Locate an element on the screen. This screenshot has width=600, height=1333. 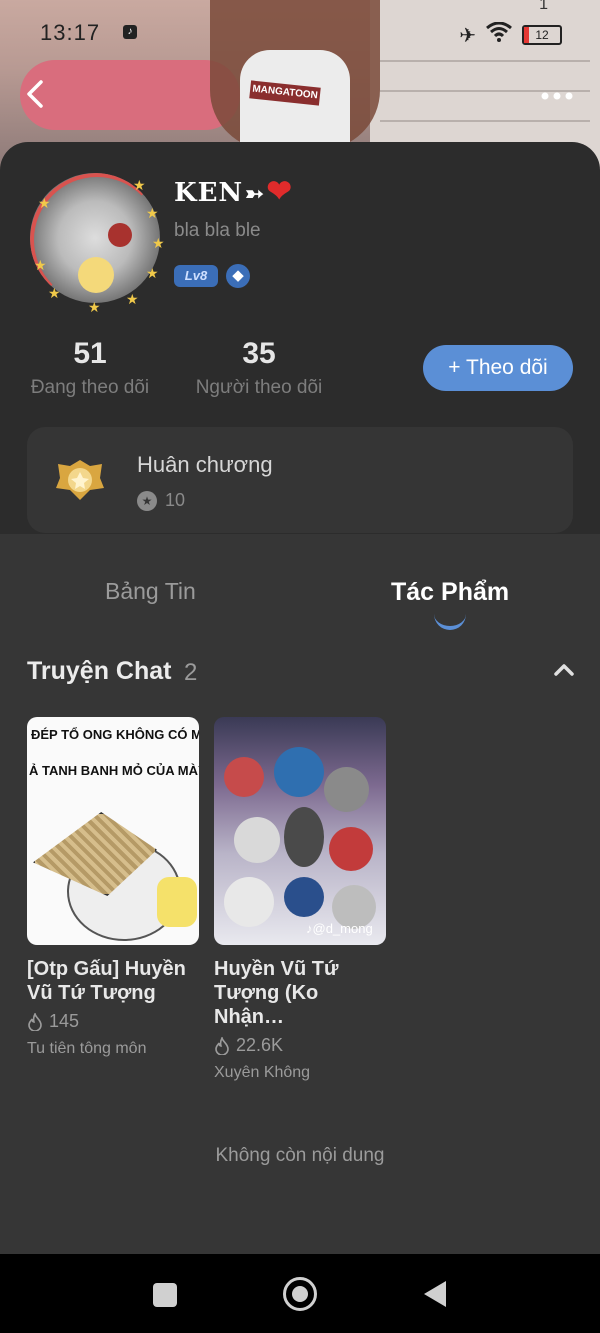
end-of-content-text: Không còn nội dung is located at coordinates (300, 1155).